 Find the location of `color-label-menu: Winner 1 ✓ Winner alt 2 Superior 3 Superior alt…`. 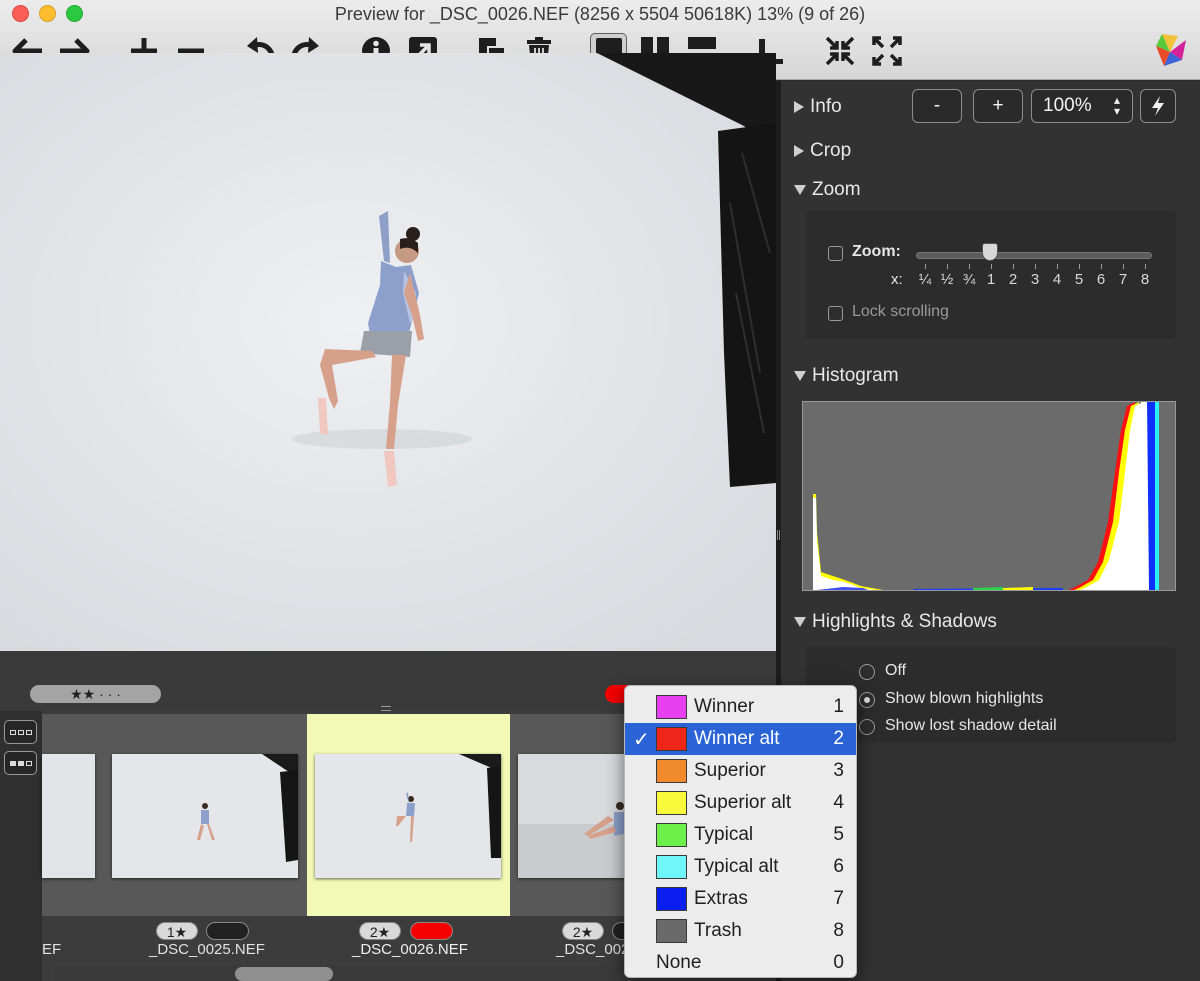

color-label-menu: Winner 1 ✓ Winner alt 2 Superior 3 Superior alt… is located at coordinates (740, 831).